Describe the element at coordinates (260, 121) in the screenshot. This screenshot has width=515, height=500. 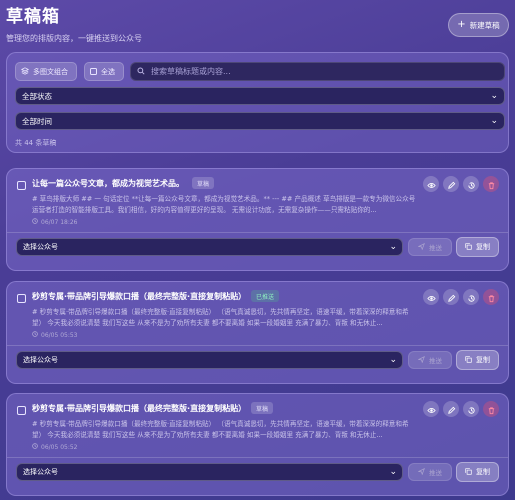
I see `time-select: 全部时间 ⌄` at that location.